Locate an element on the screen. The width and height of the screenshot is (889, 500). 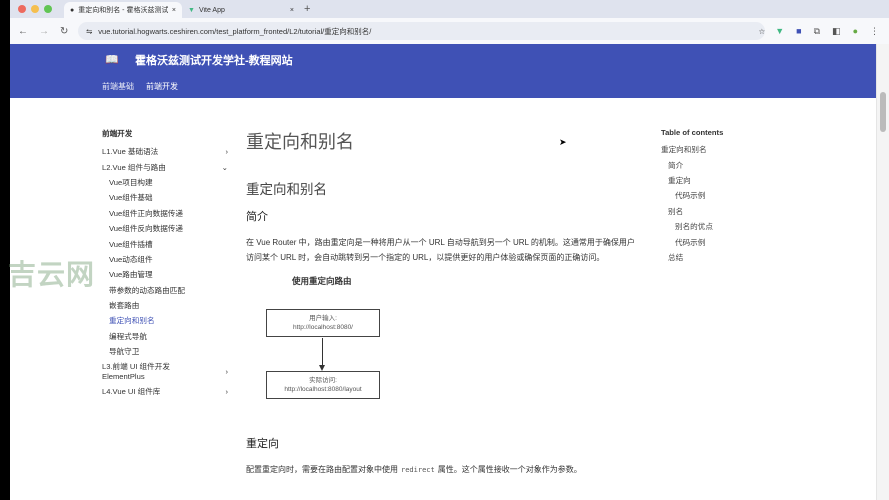
sidebar-item-label: Vue组件正向数据传递 is located at coordinates (146, 213).